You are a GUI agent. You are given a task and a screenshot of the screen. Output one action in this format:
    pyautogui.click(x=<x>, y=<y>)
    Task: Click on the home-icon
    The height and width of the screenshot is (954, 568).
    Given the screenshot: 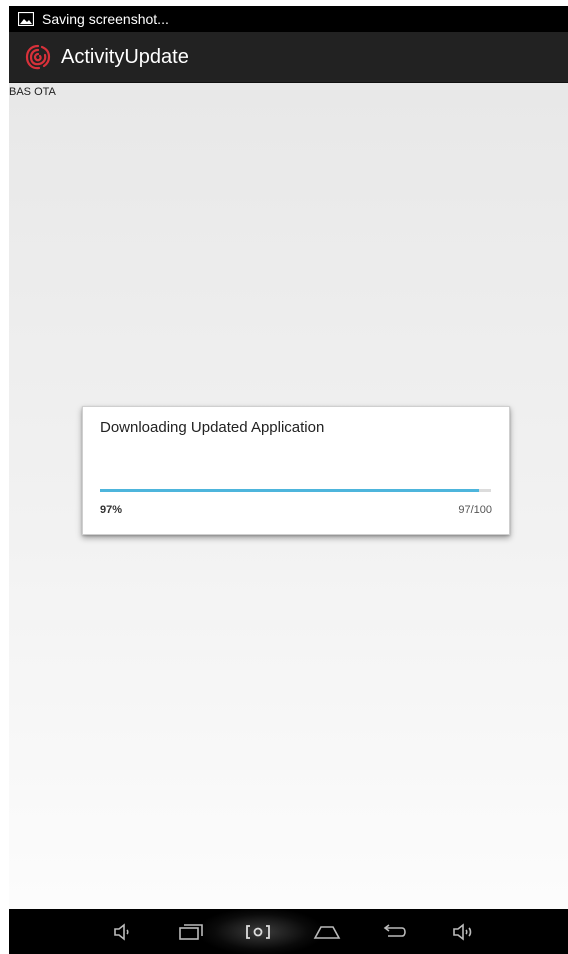 What is the action you would take?
    pyautogui.click(x=327, y=932)
    